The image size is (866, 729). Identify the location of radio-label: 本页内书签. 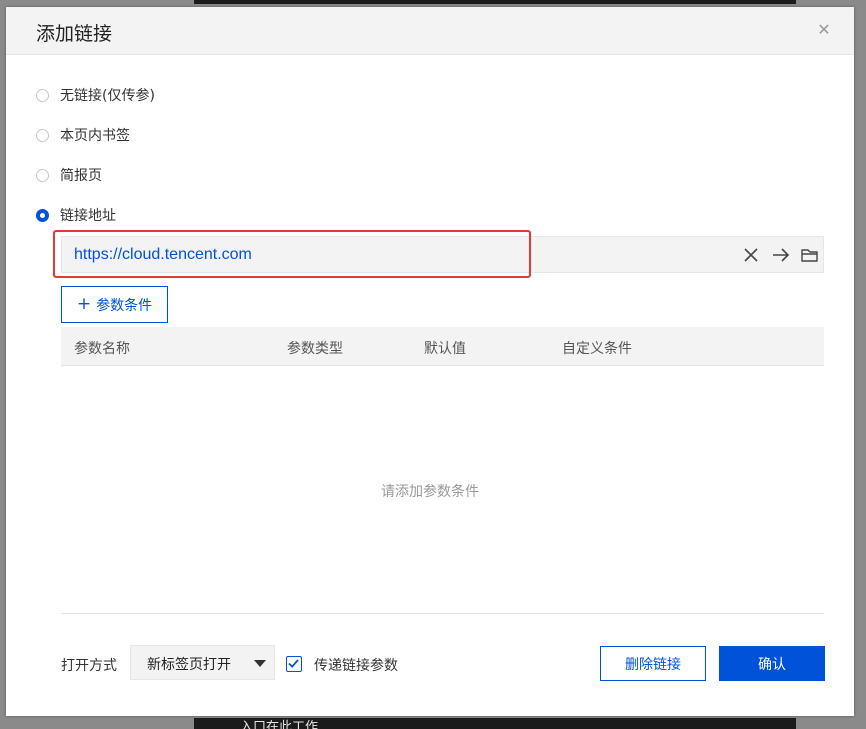
(95, 136).